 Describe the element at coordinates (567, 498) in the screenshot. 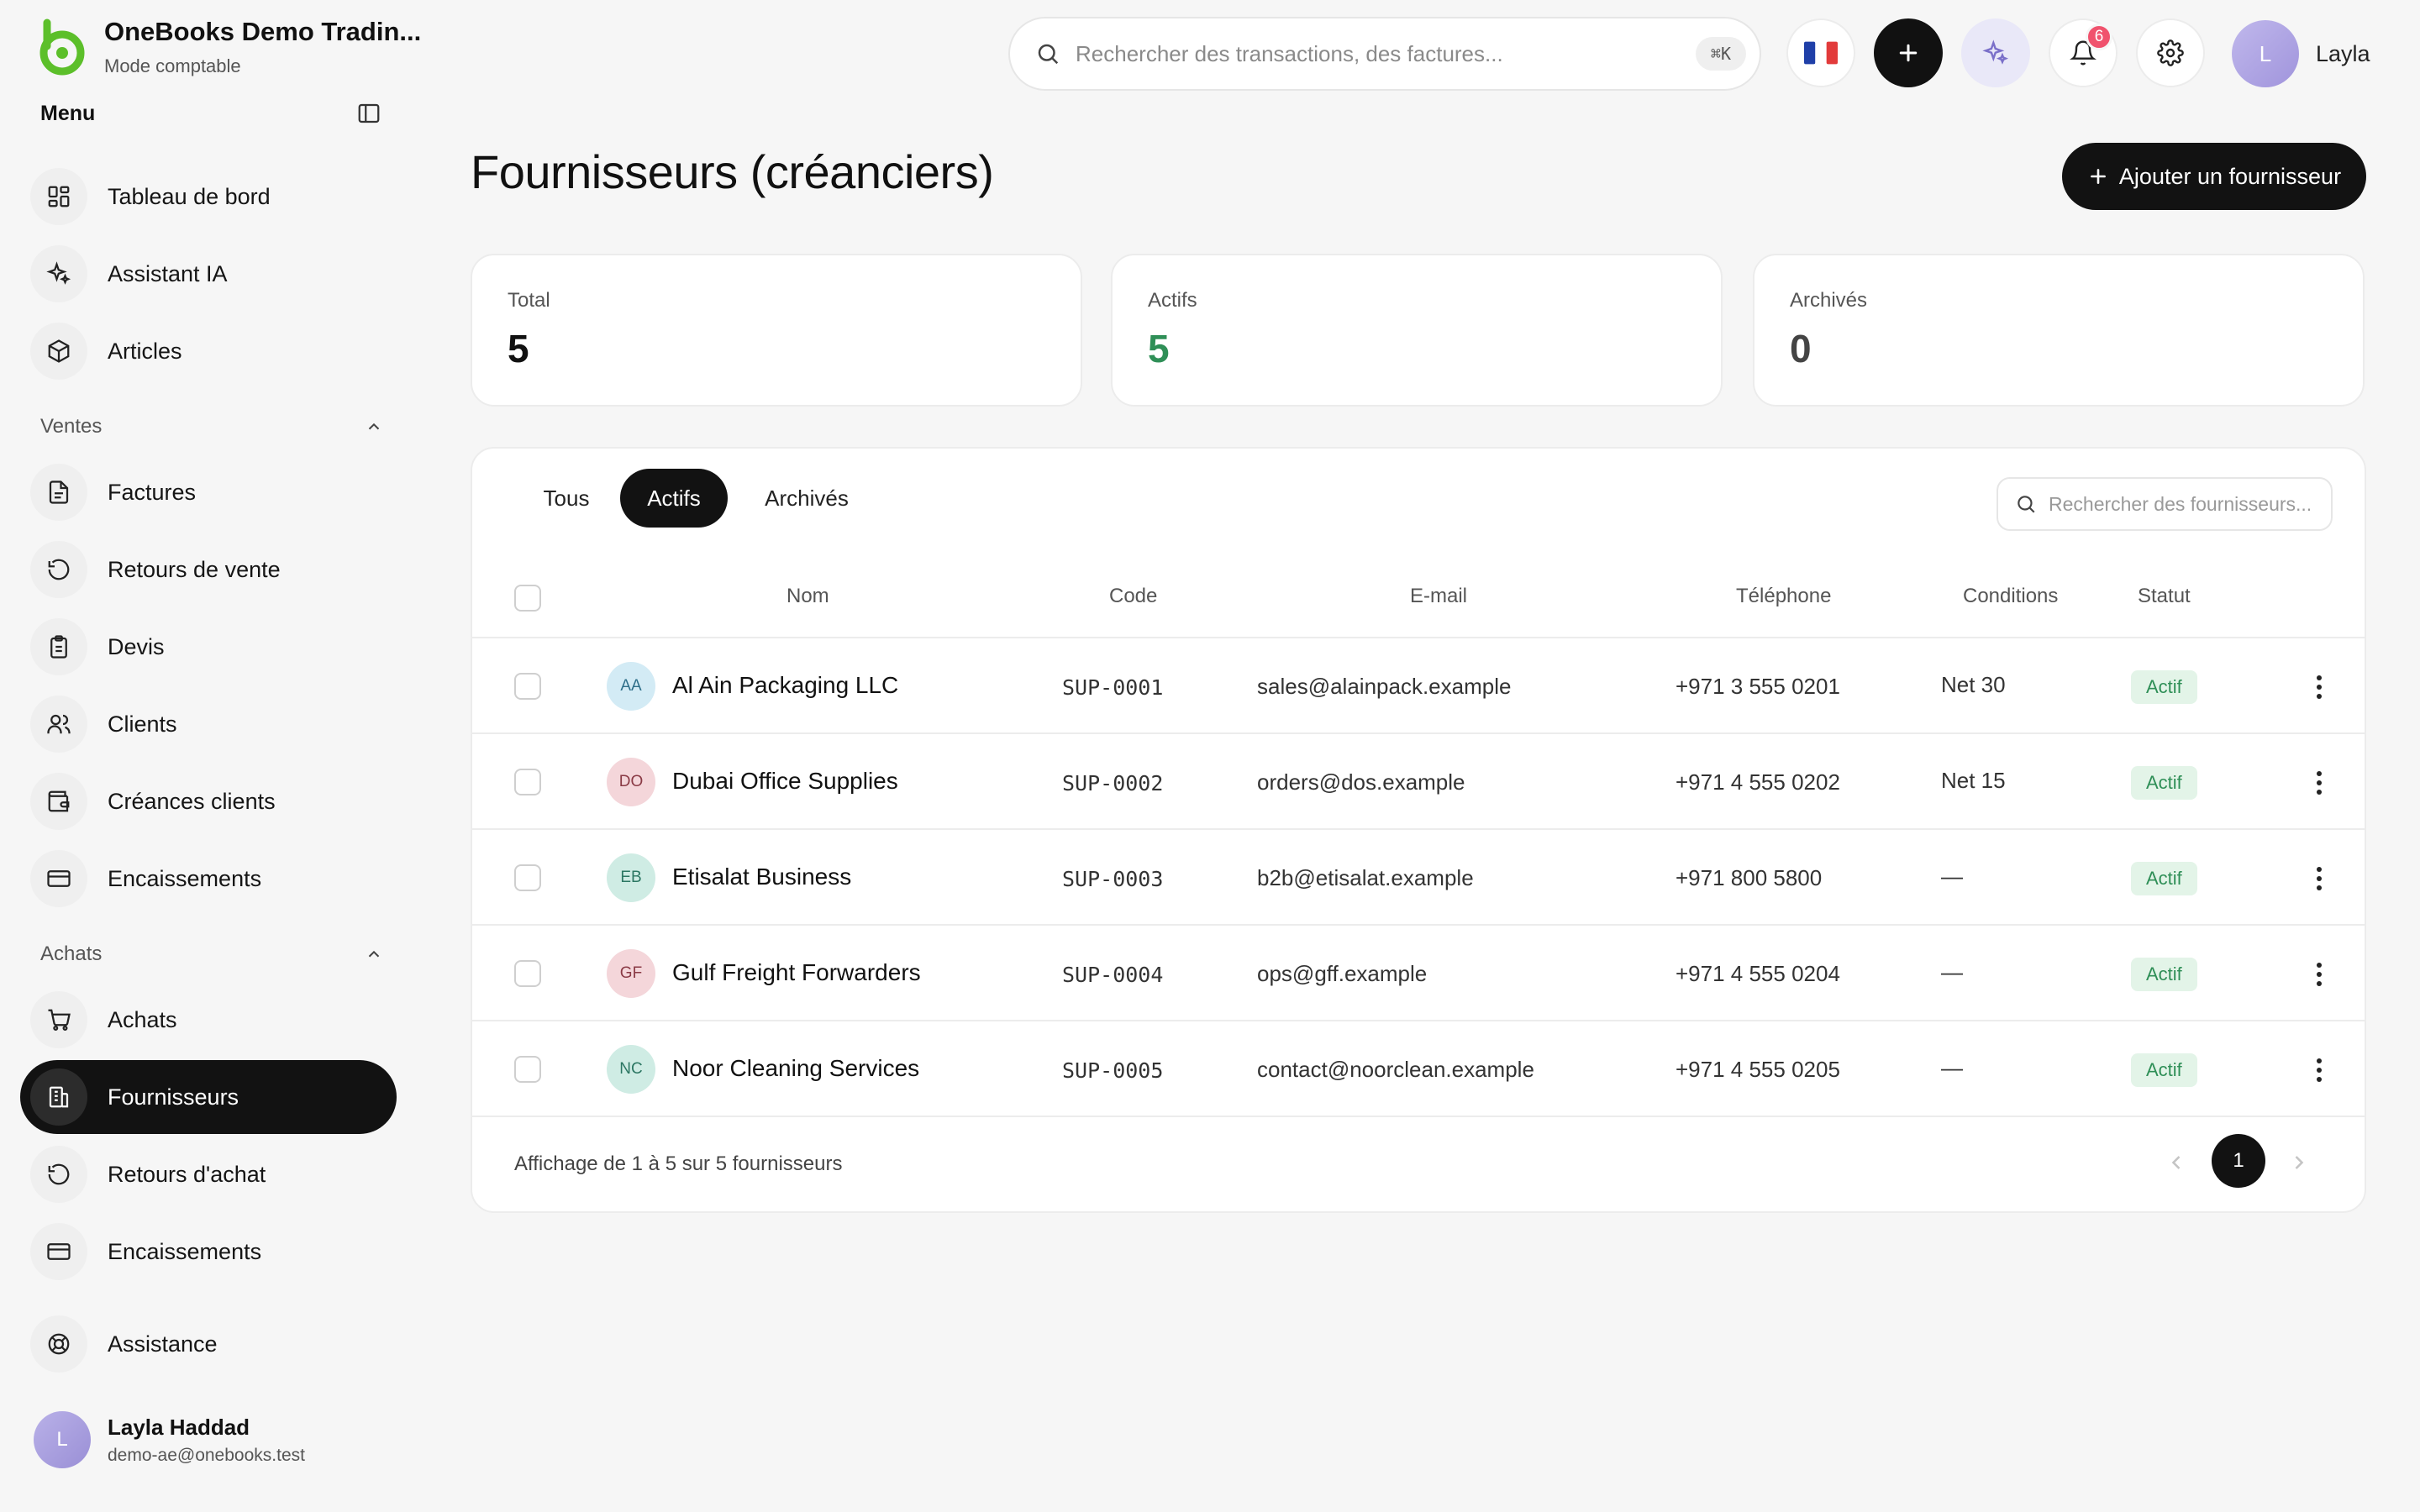

I see `tab-all: Tous` at that location.